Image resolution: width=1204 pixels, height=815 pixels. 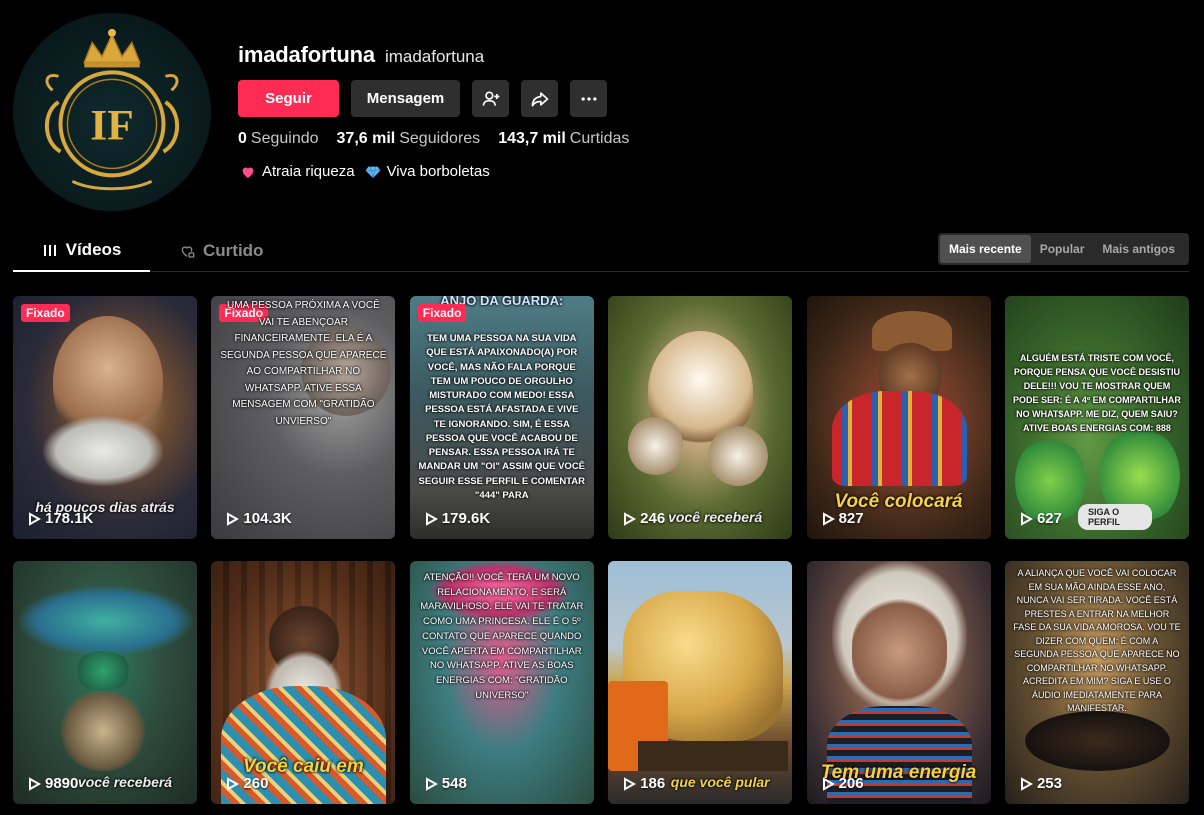 I want to click on stat-following-value: 0, so click(x=242, y=138).